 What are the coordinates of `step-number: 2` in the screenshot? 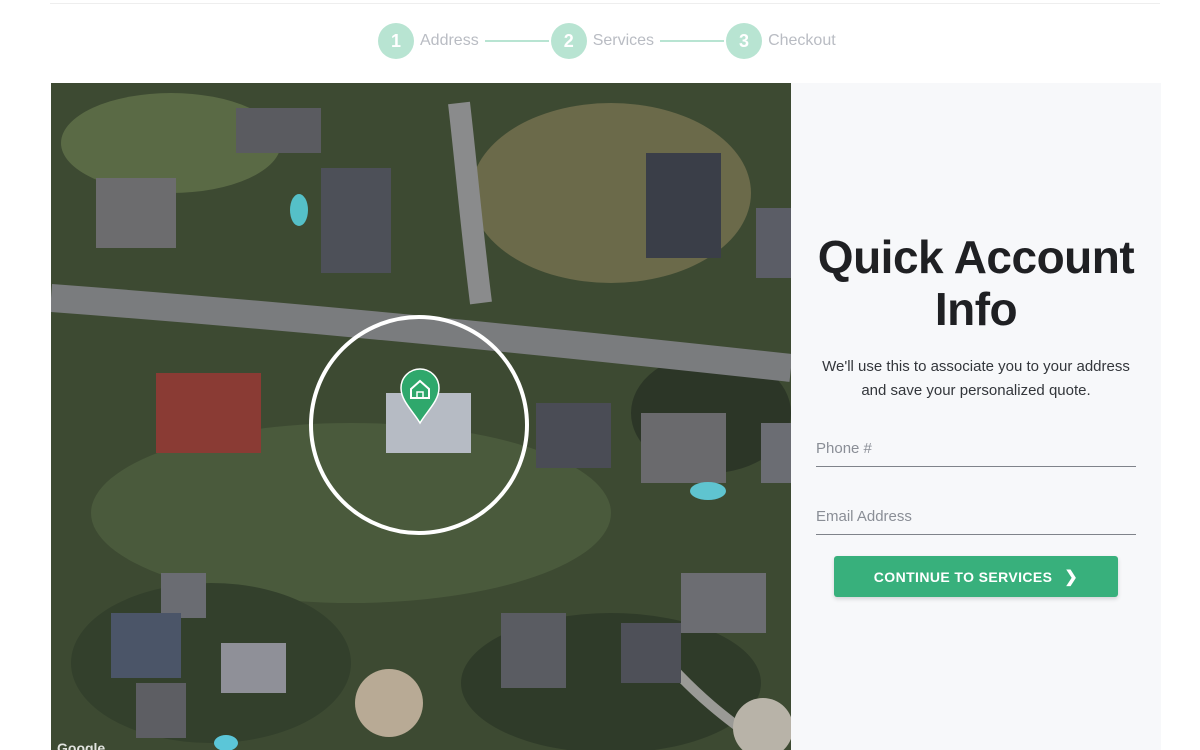 It's located at (568, 41).